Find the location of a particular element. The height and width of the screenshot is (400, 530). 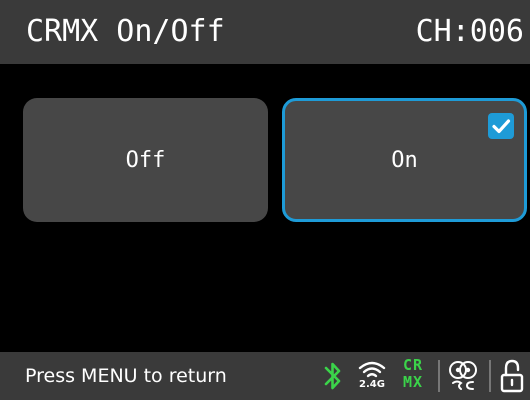

option-off-button: Off is located at coordinates (145, 160).